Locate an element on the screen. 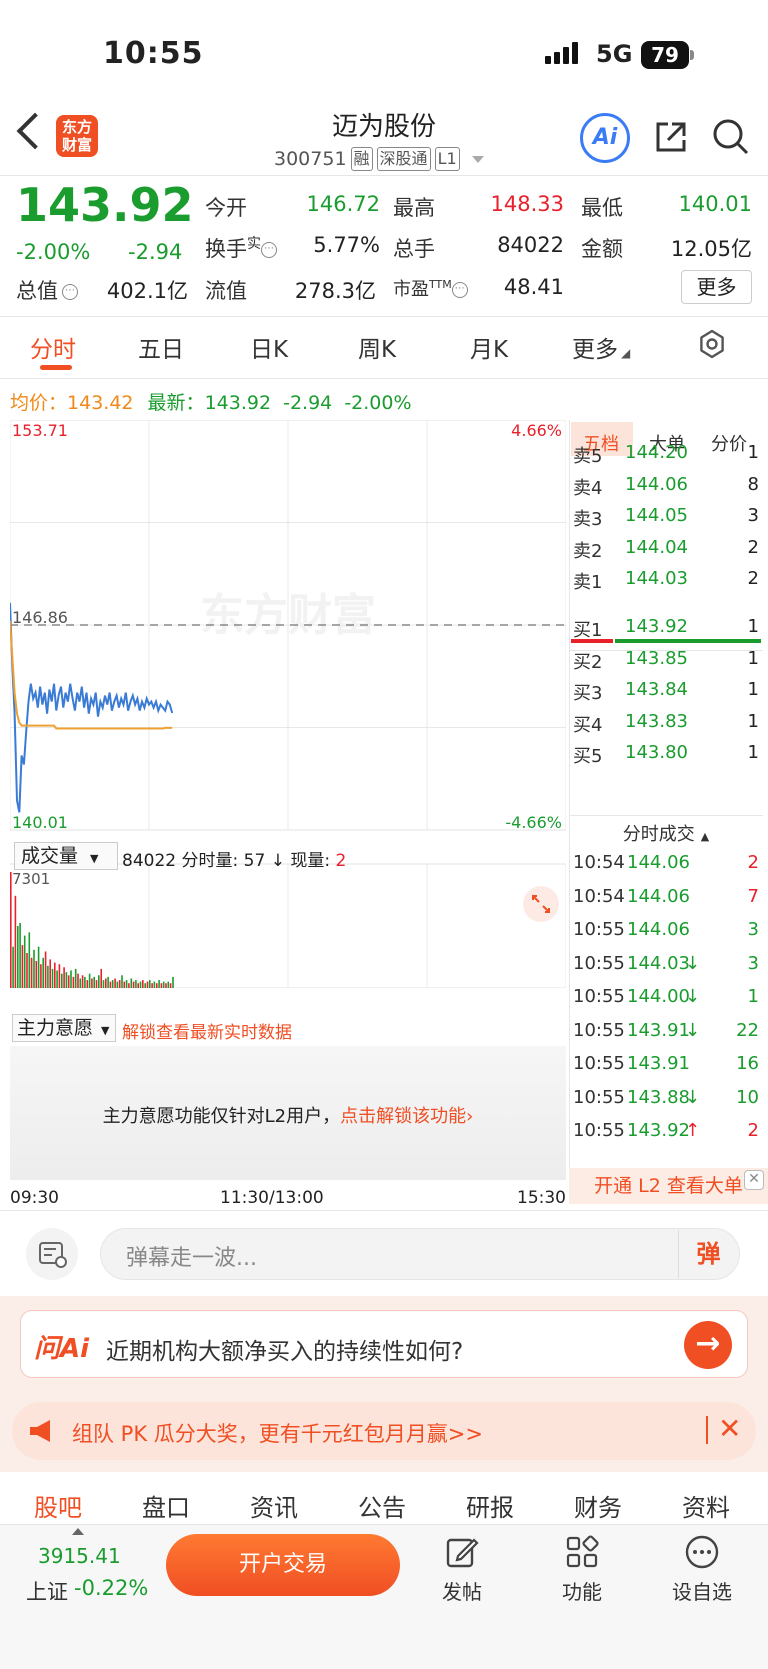 The width and height of the screenshot is (768, 1669). main-force-select: 主力意愿 ▼ is located at coordinates (64, 1028).